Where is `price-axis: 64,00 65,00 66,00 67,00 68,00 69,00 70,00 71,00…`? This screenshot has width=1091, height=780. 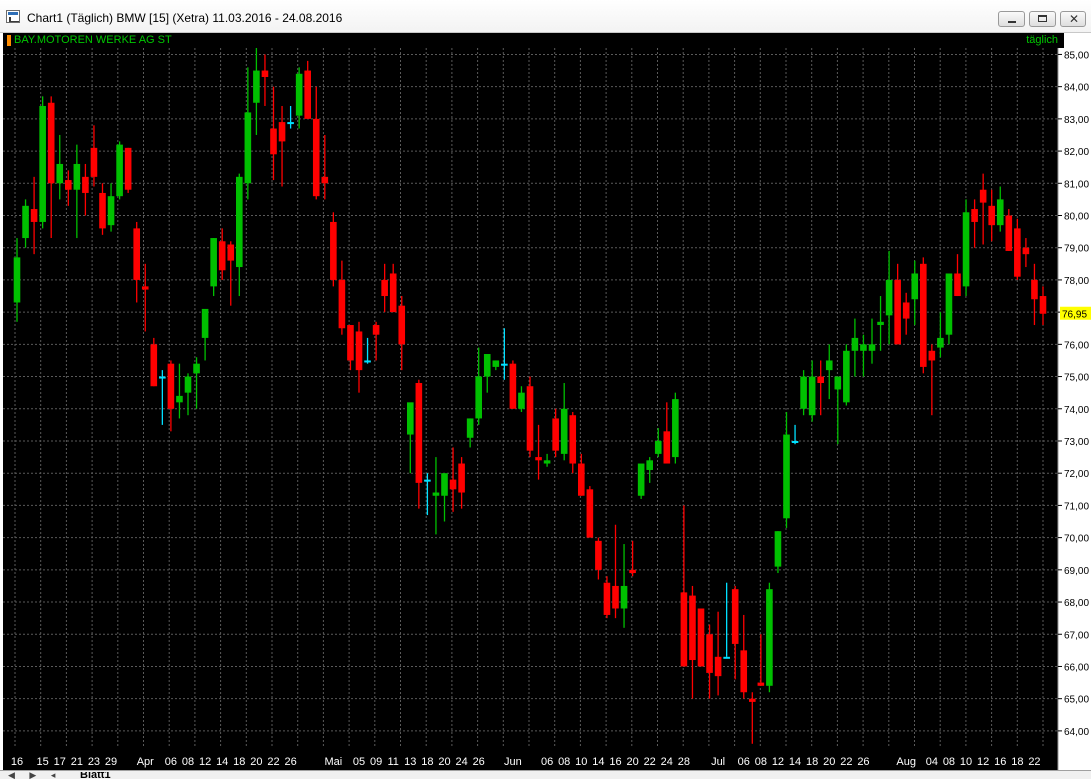
price-axis: 64,00 65,00 66,00 67,00 68,00 69,00 70,00 71,00… is located at coordinates (1073, 409).